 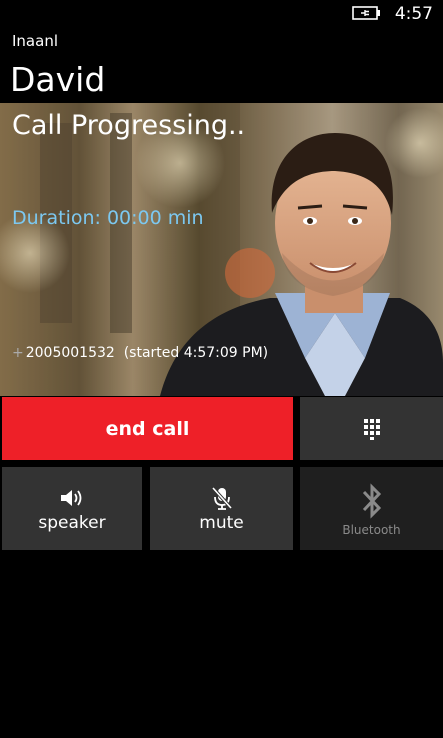 I want to click on bluetooth-icon, so click(x=371, y=500).